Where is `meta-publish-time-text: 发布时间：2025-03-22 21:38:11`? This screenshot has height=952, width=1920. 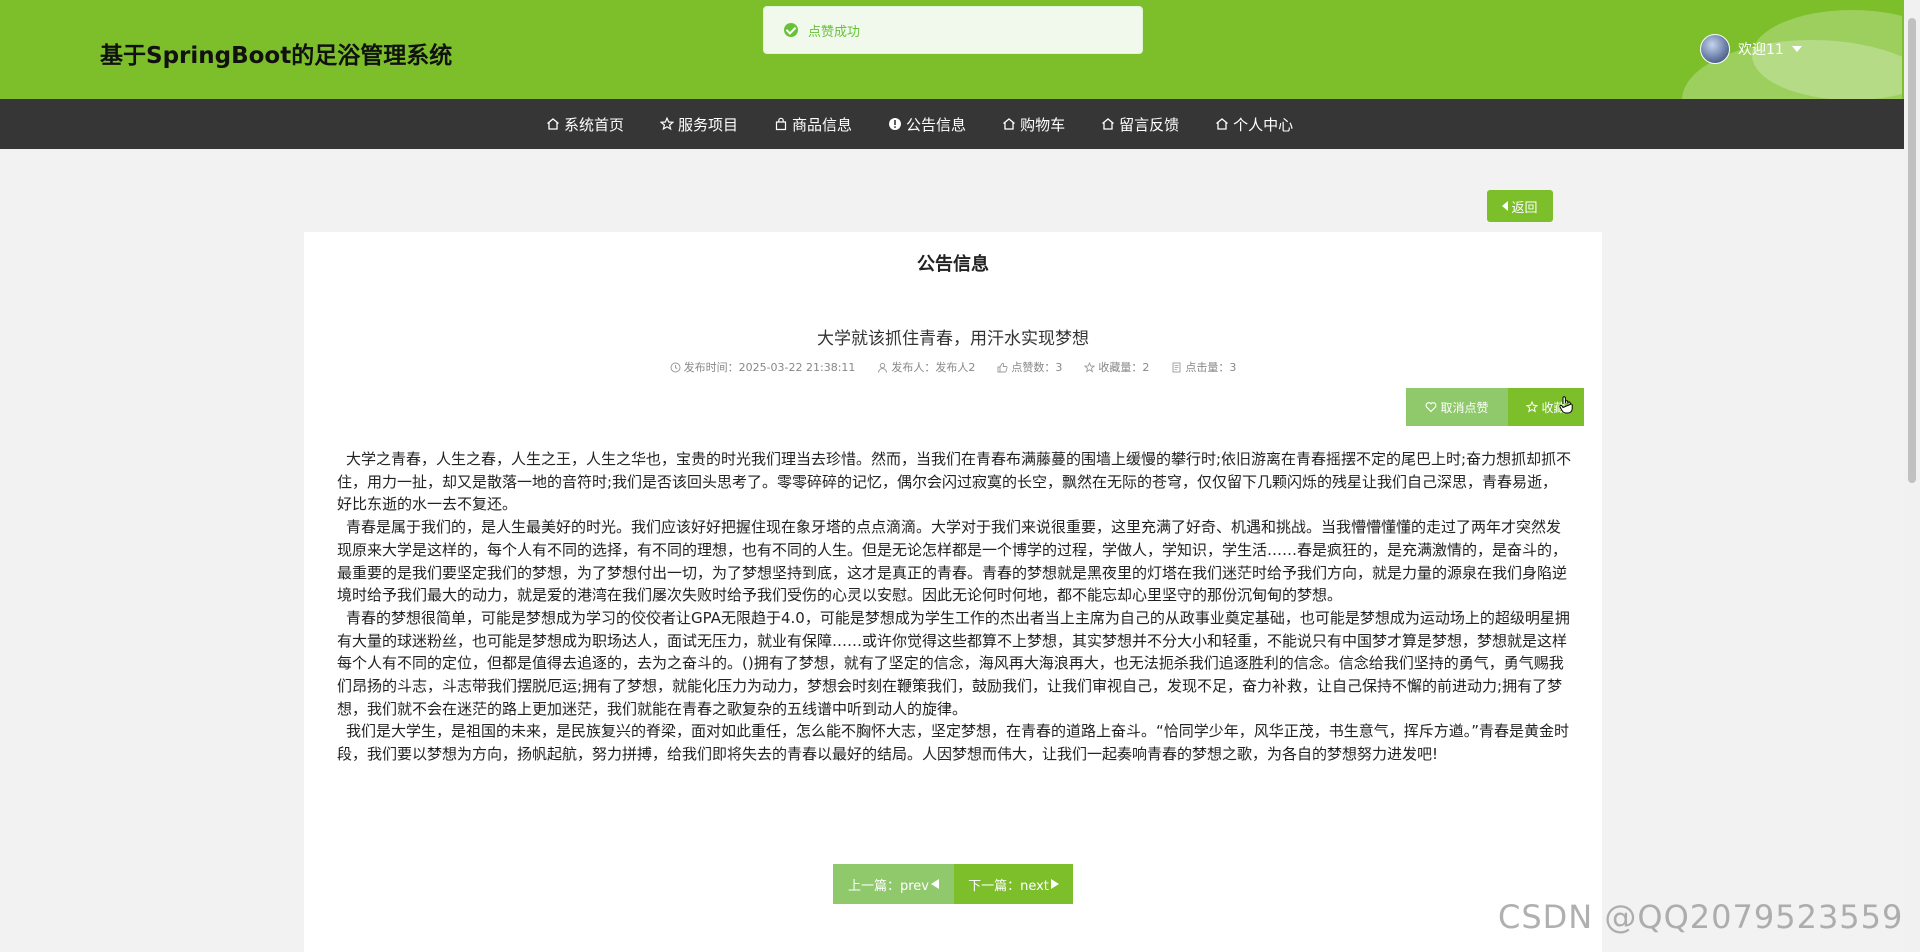
meta-publish-time-text: 发布时间：2025-03-22 21:38:11 is located at coordinates (769, 367).